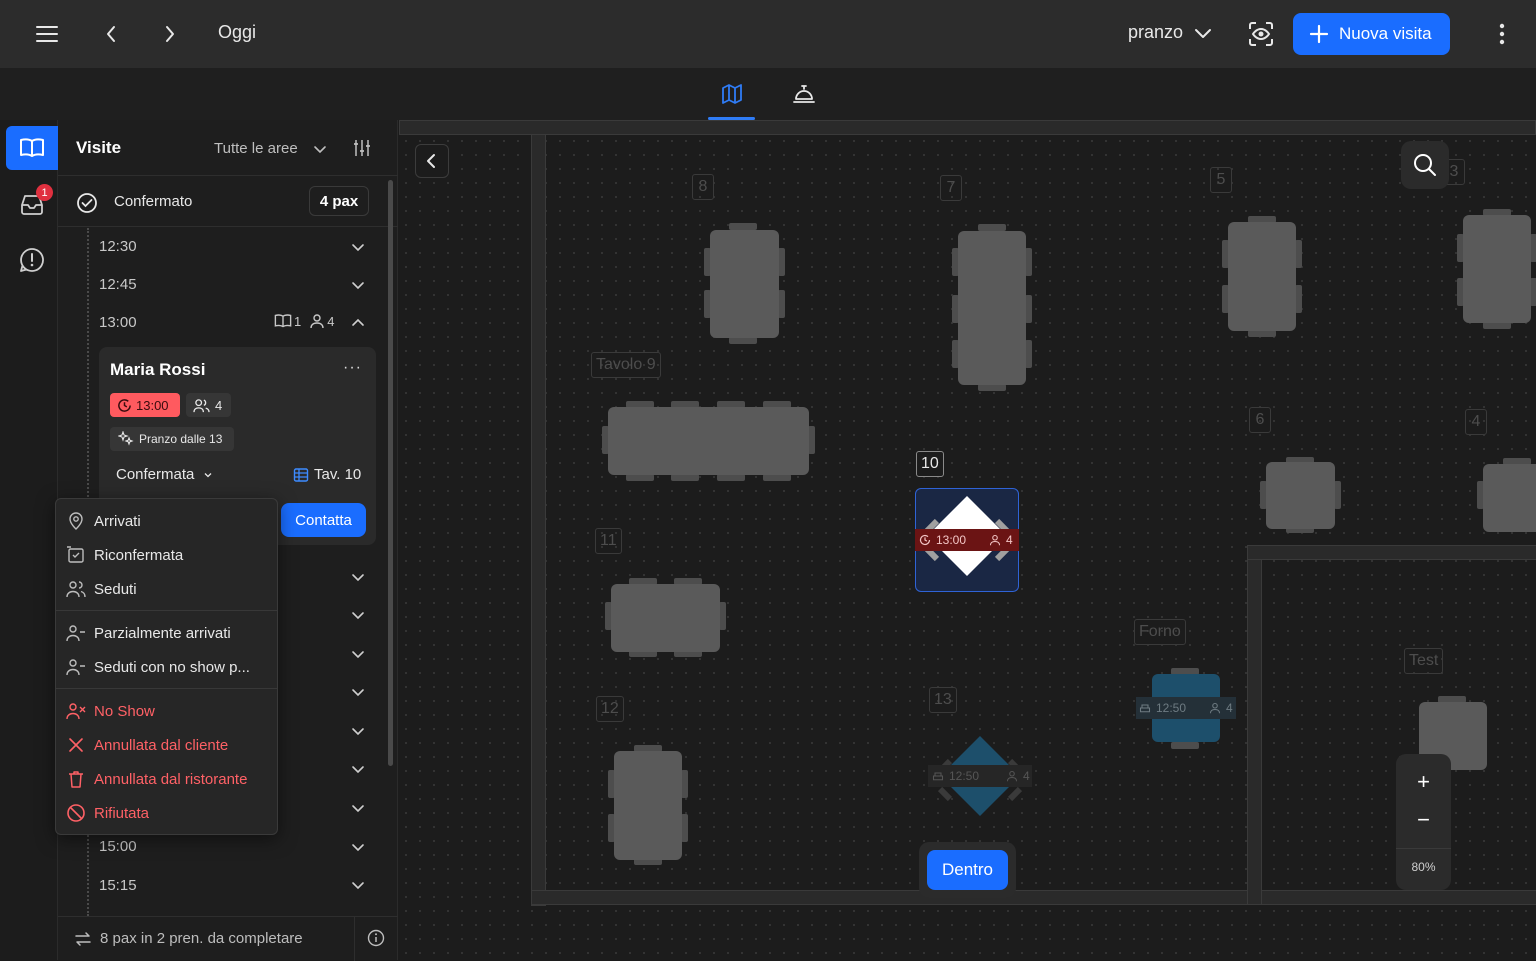 The width and height of the screenshot is (1536, 961). Describe the element at coordinates (338, 474) in the screenshot. I see `booking-table-label: Tav. 10` at that location.